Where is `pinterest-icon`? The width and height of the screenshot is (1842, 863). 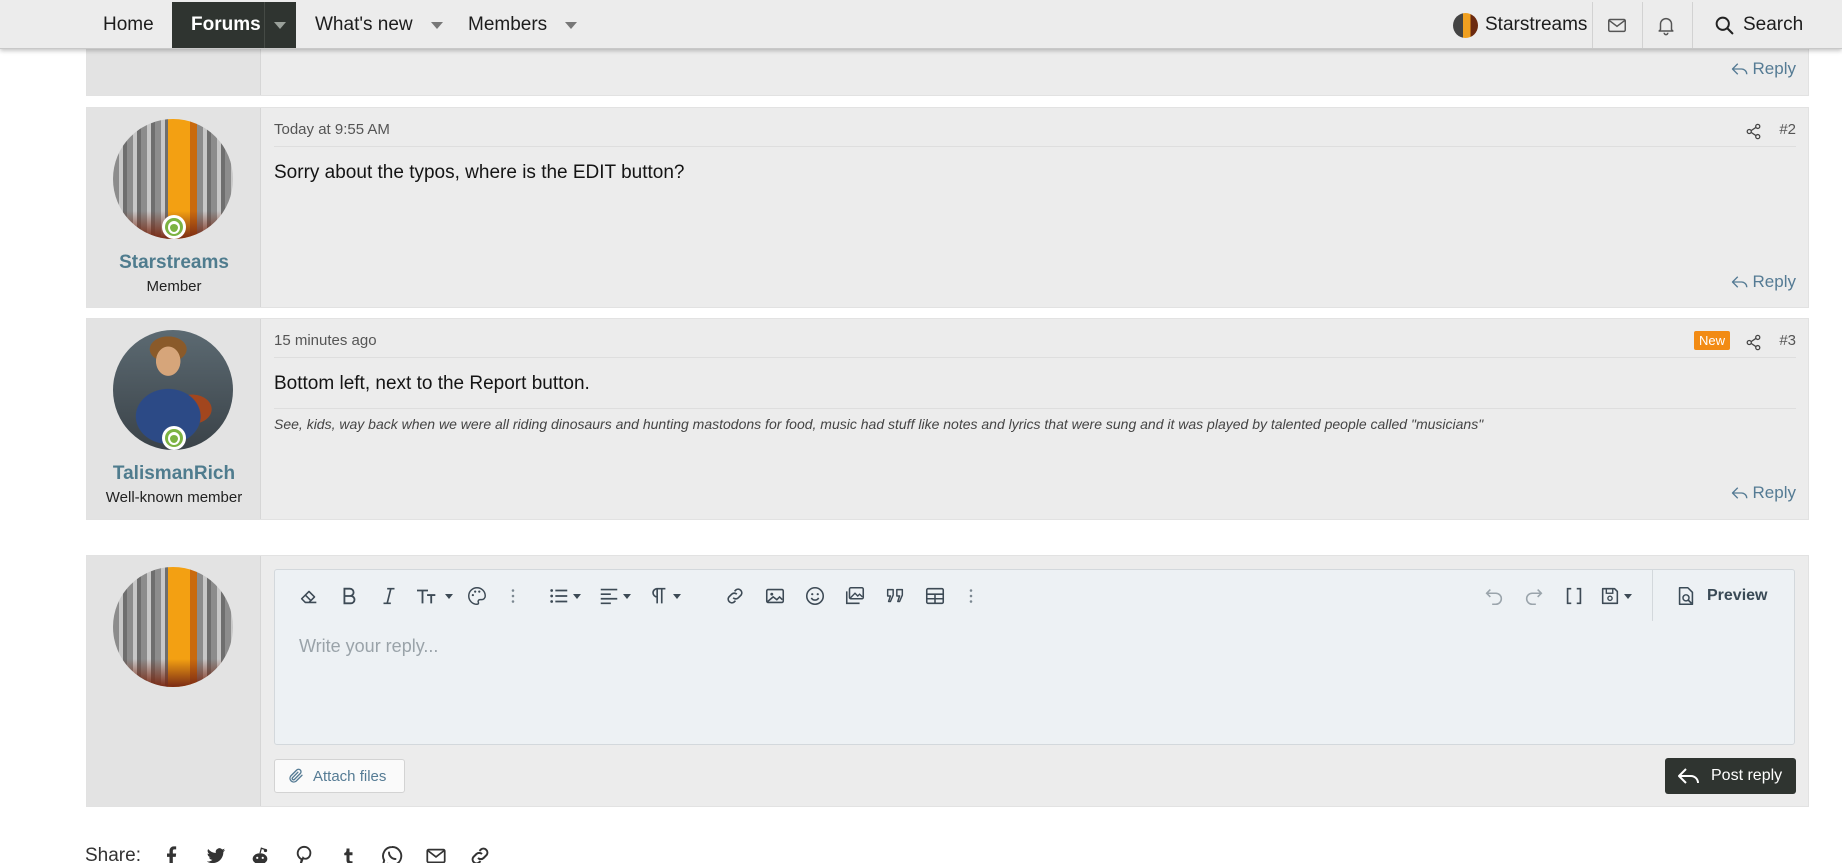
pinterest-icon is located at coordinates (304, 853).